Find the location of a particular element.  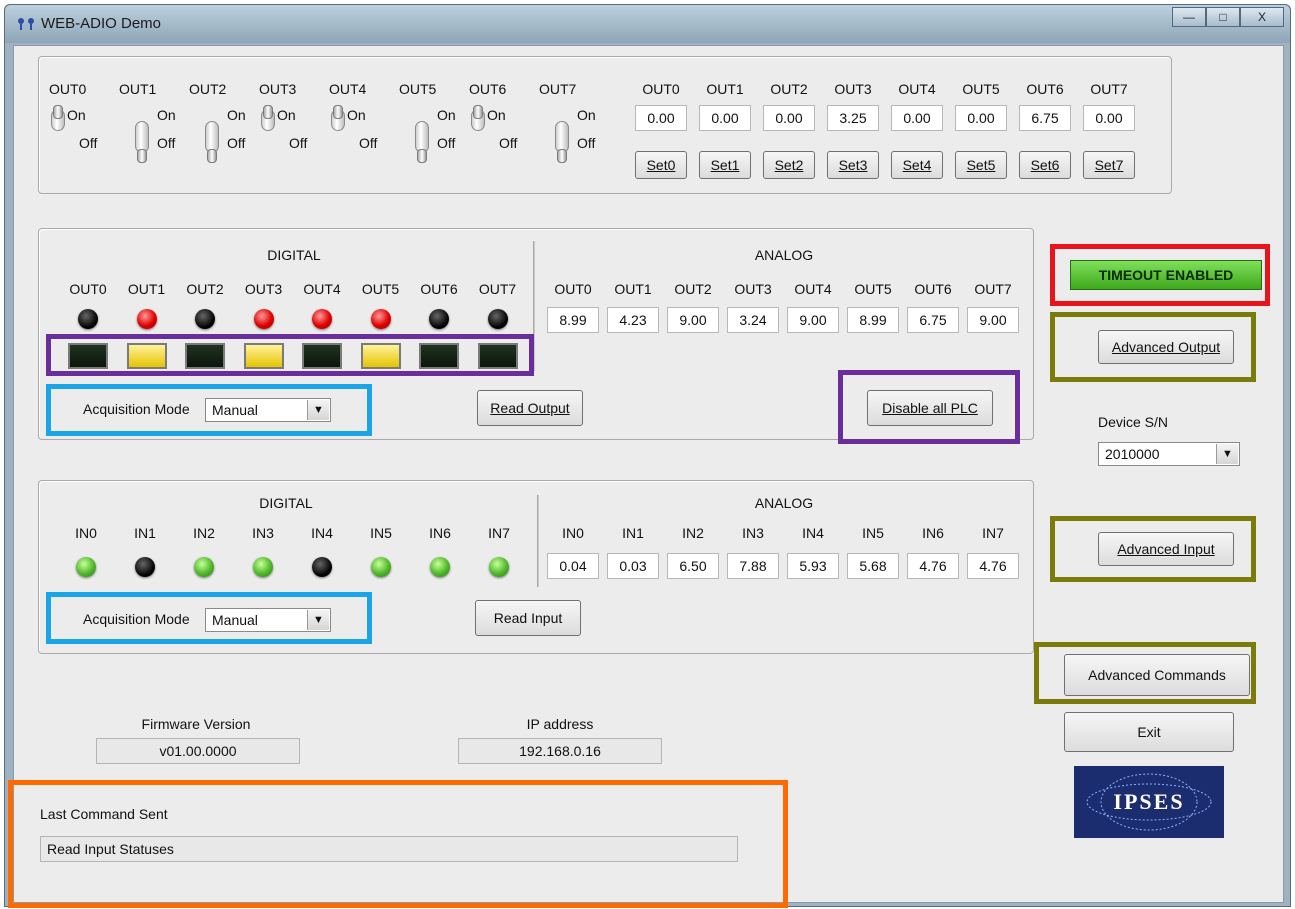

device-sn-select: 2010000 ▼ is located at coordinates (1169, 454).